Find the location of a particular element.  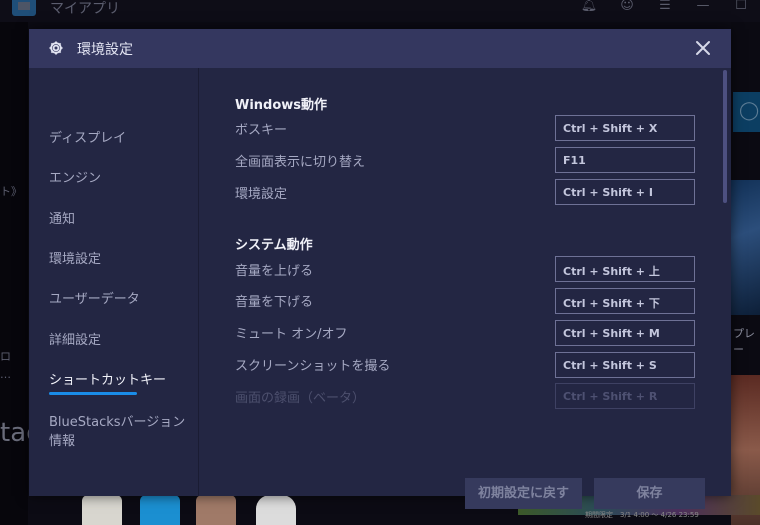

record-screen-shortcut-input: Ctrl + Shift + R is located at coordinates (625, 396).